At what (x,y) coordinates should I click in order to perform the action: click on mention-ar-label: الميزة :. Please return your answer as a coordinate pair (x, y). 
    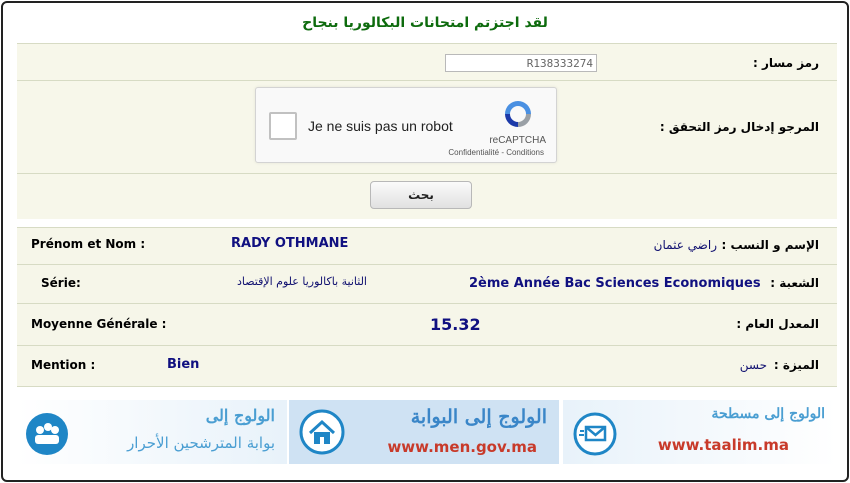
    Looking at the image, I should click on (796, 365).